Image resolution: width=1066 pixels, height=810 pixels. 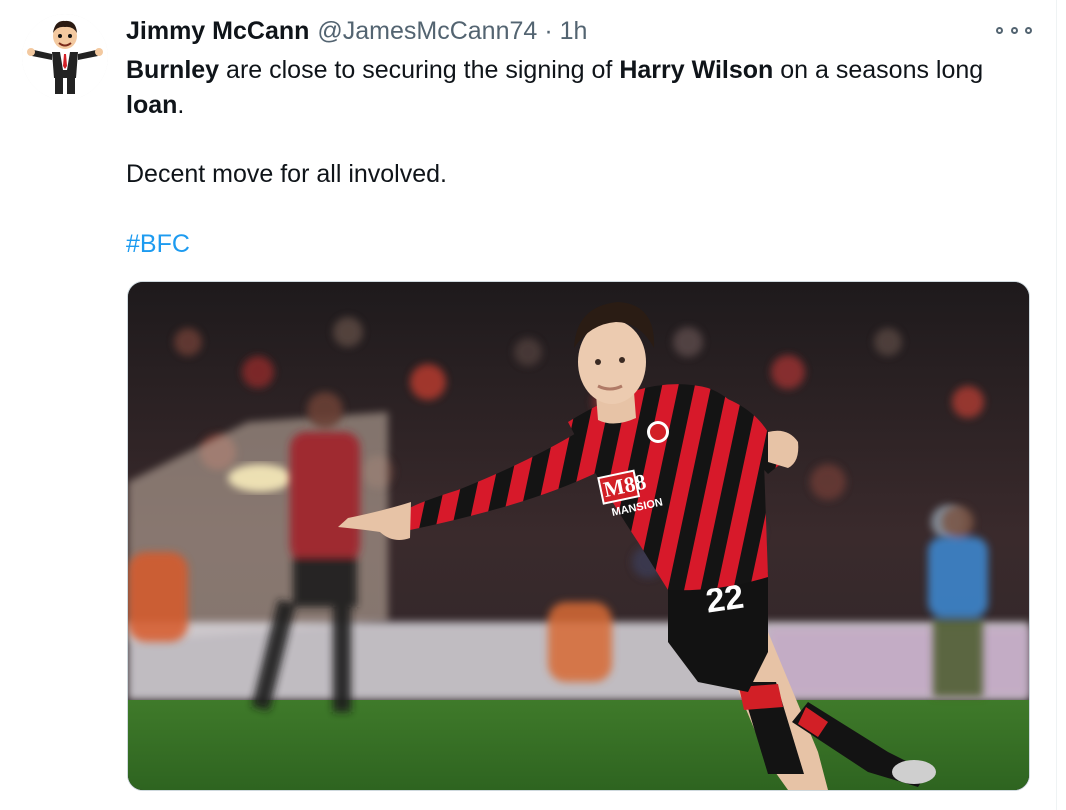 I want to click on author-handle: @JamesMcCann74, so click(x=427, y=31).